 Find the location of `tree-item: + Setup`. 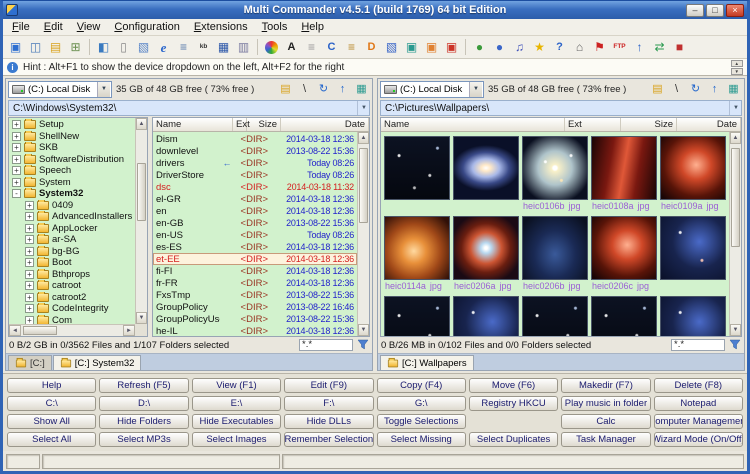

tree-item: + Setup is located at coordinates (72, 125).